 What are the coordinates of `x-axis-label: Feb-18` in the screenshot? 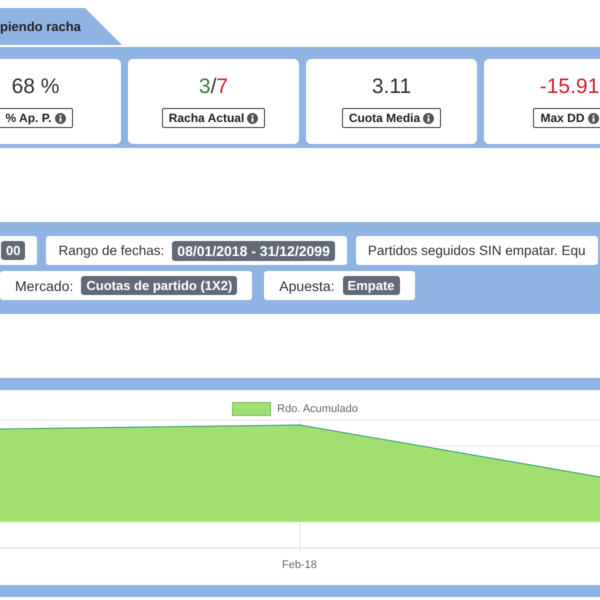 It's located at (299, 565).